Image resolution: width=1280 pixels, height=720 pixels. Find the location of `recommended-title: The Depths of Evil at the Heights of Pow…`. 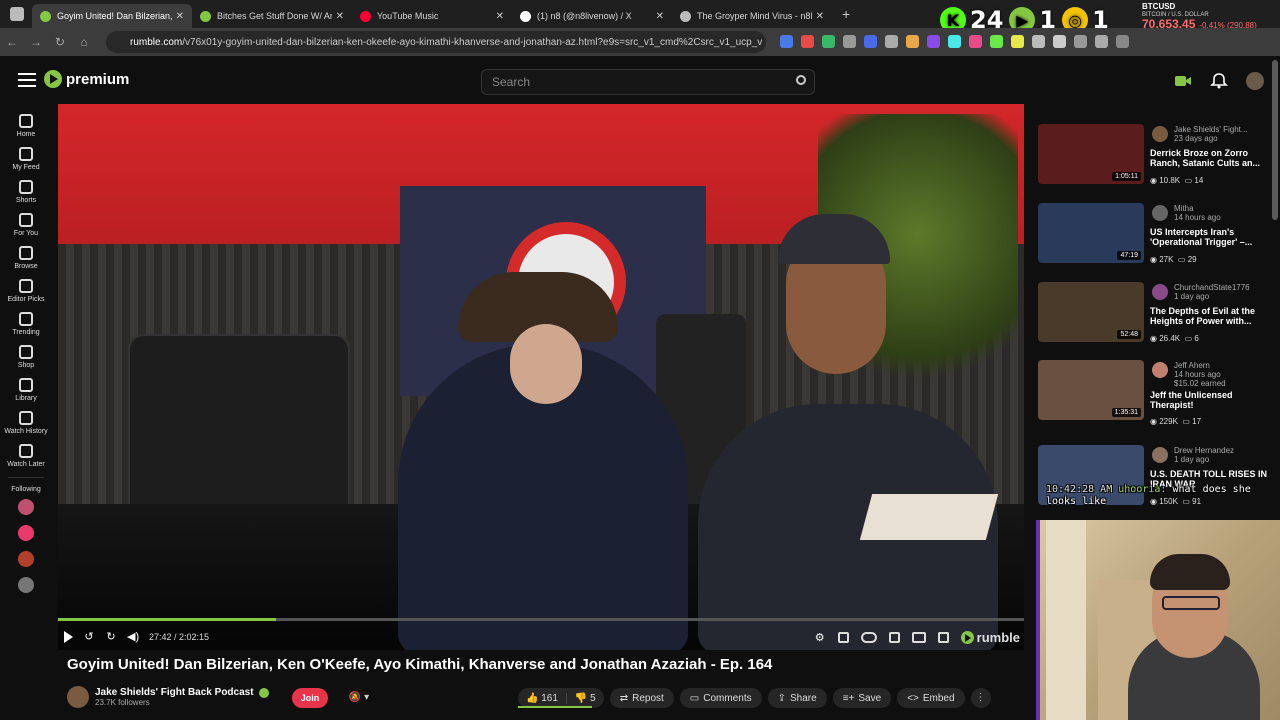

recommended-title: The Depths of Evil at the Heights of Pow… is located at coordinates (1210, 316).